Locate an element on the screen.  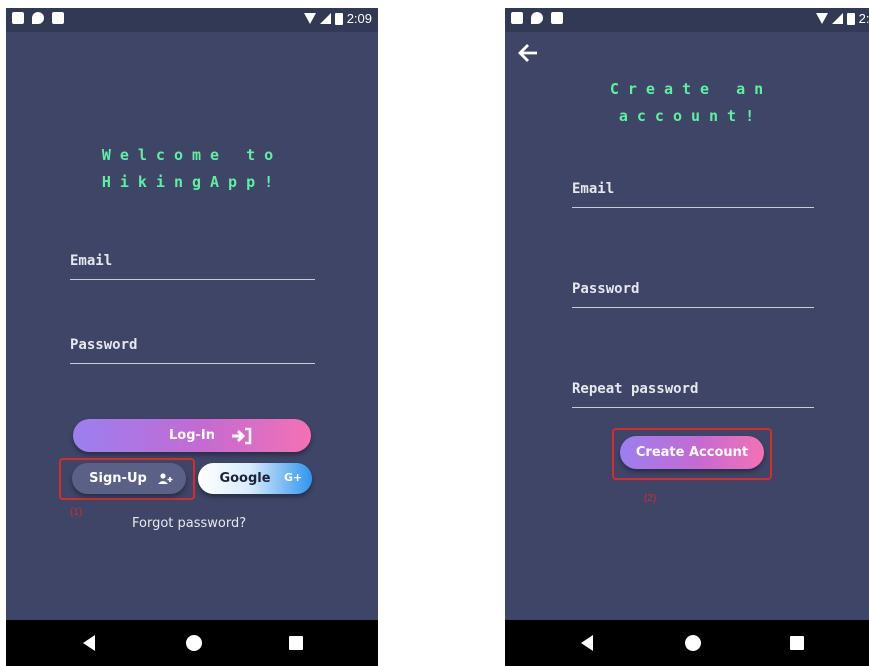
login-button: Log-In is located at coordinates (192, 435).